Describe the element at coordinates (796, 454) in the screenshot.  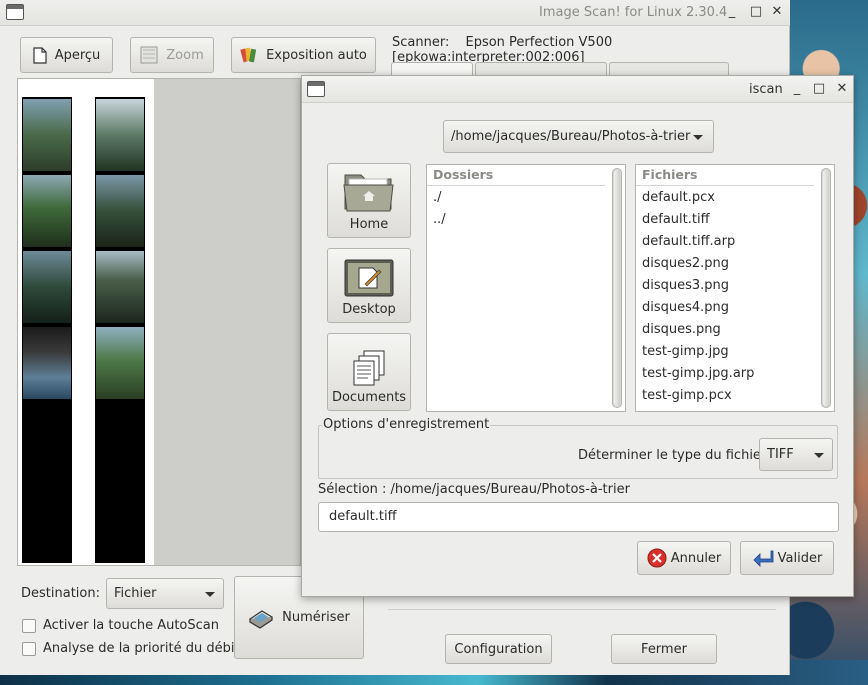
I see `file-type-dropdown: TIFF` at that location.